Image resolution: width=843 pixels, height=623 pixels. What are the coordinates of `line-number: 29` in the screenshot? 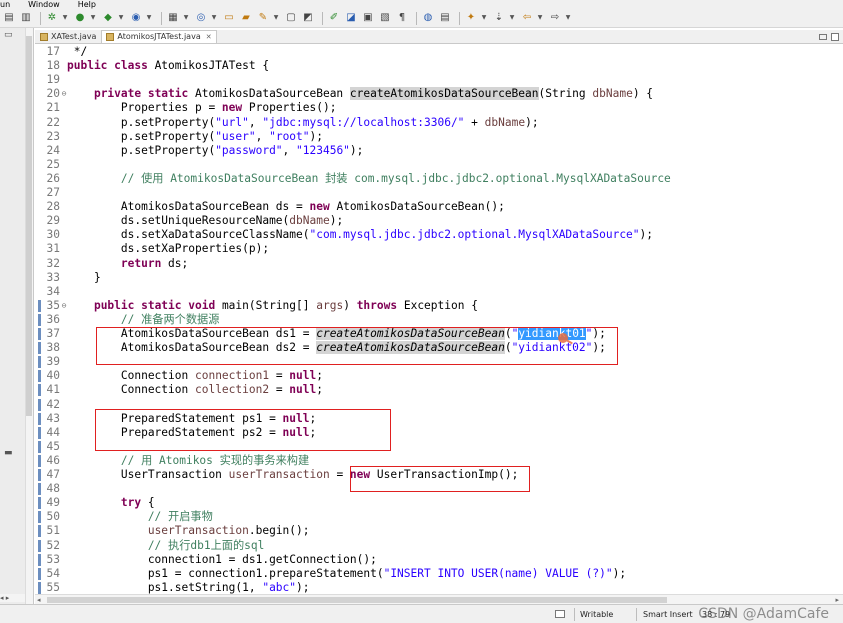 It's located at (53, 221).